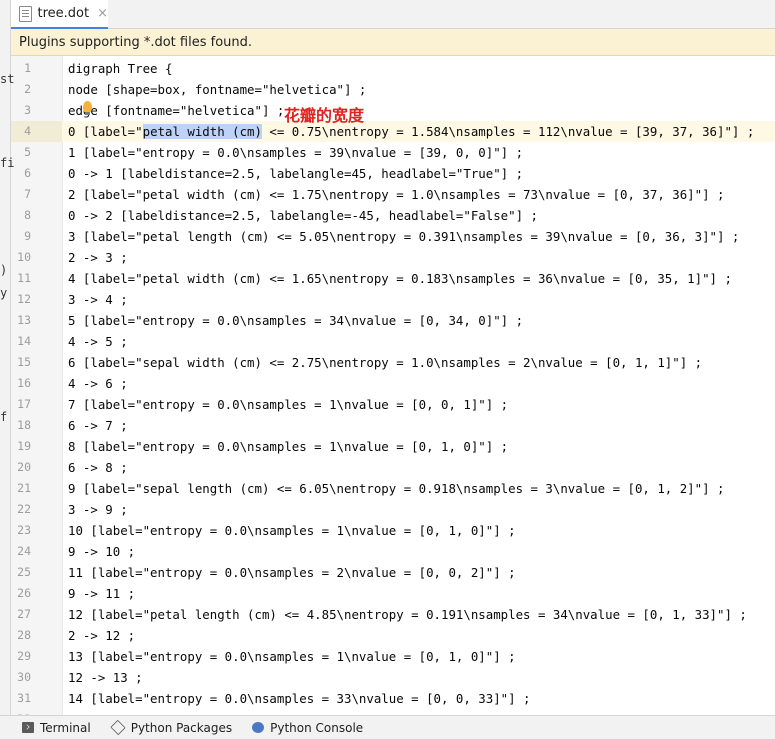 The width and height of the screenshot is (775, 739). Describe the element at coordinates (392, 677) in the screenshot. I see `code-line: 30 12 -> 13 ;` at that location.